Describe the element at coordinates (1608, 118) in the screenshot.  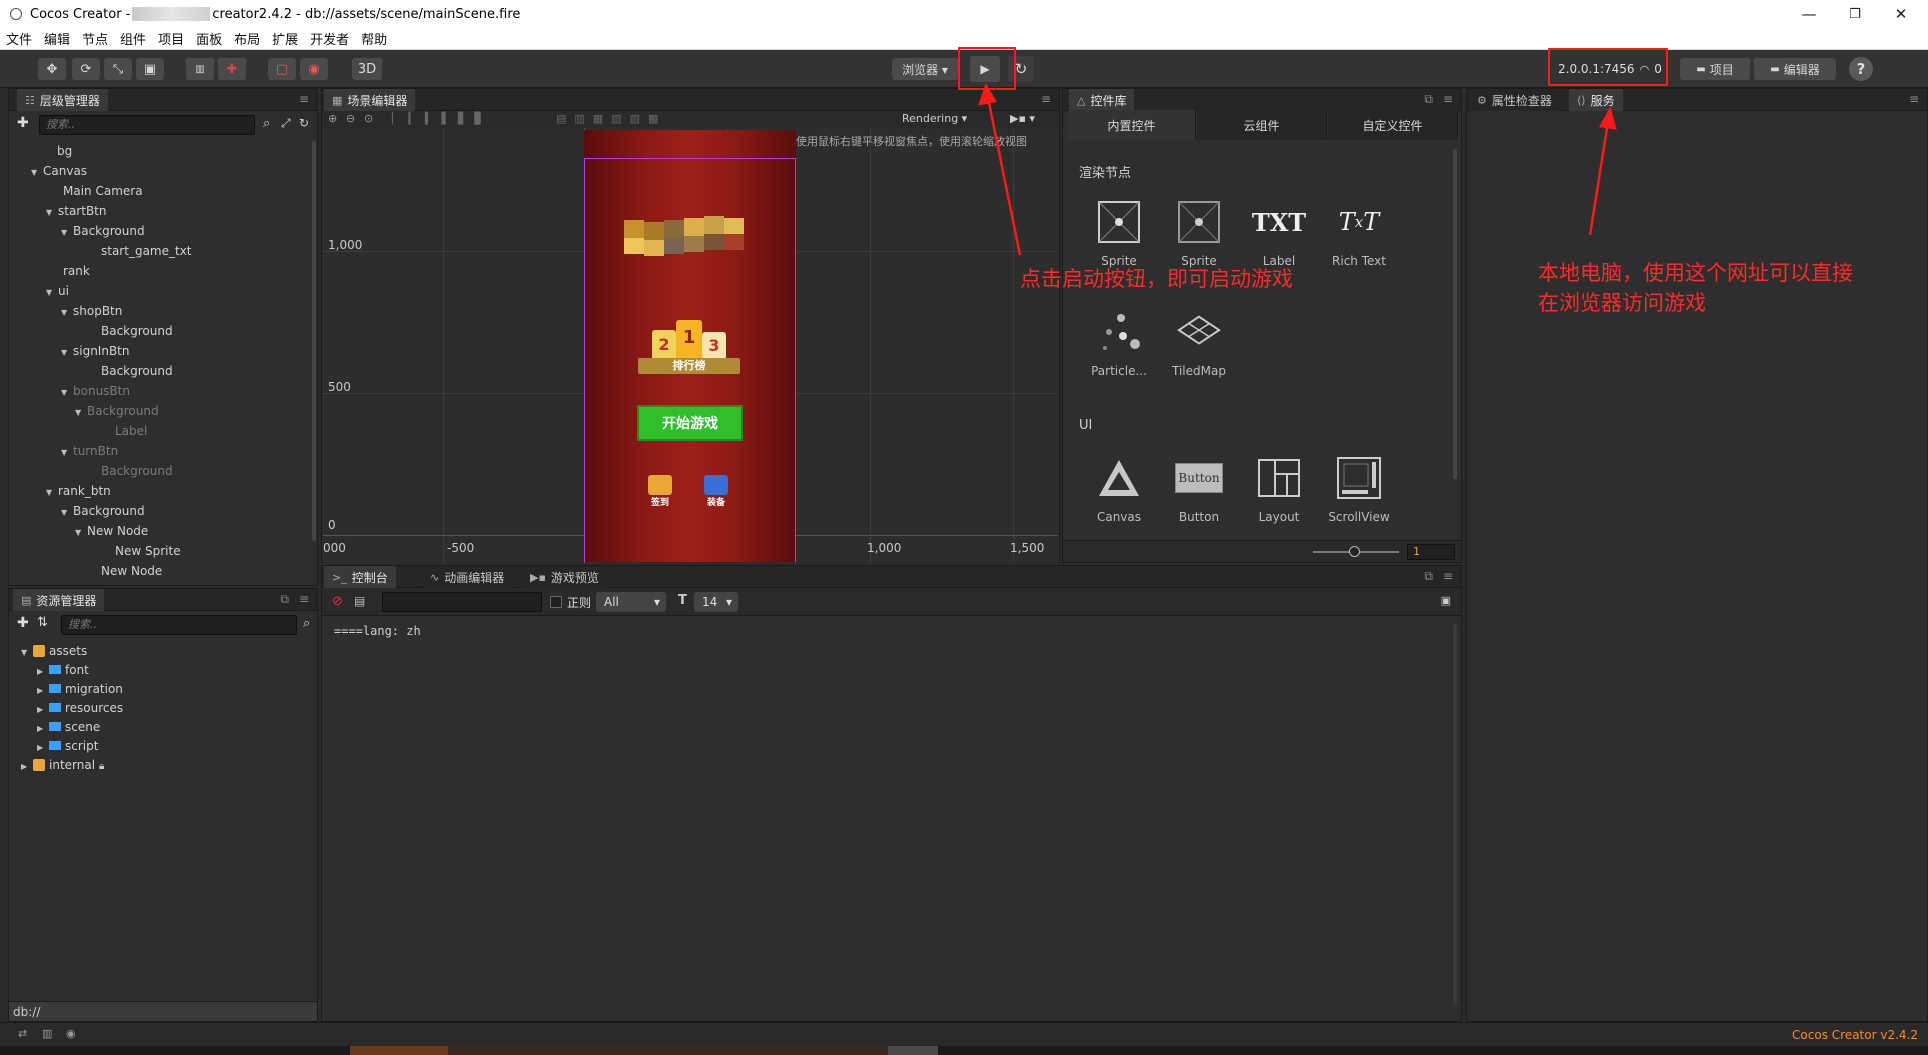
I see `annotation-arrowhead-url` at that location.